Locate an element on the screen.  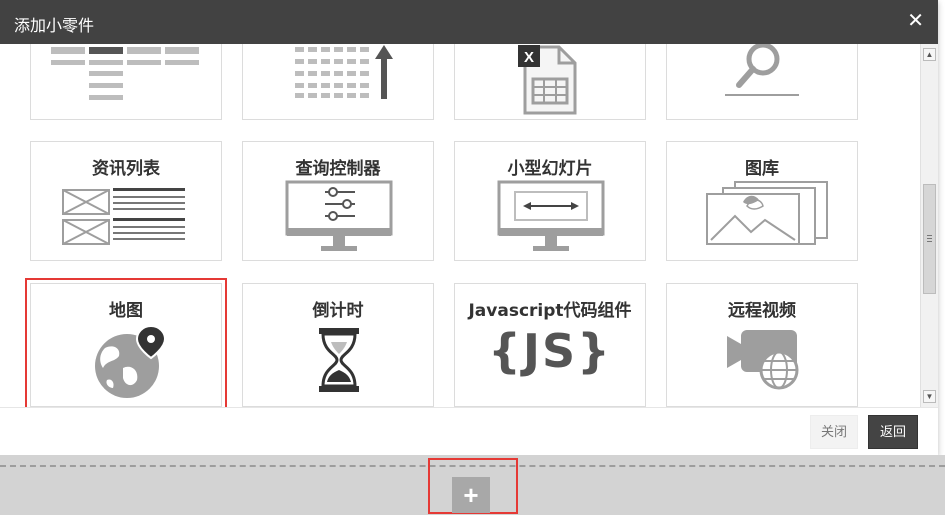
hourglass-icon is located at coordinates (339, 360).